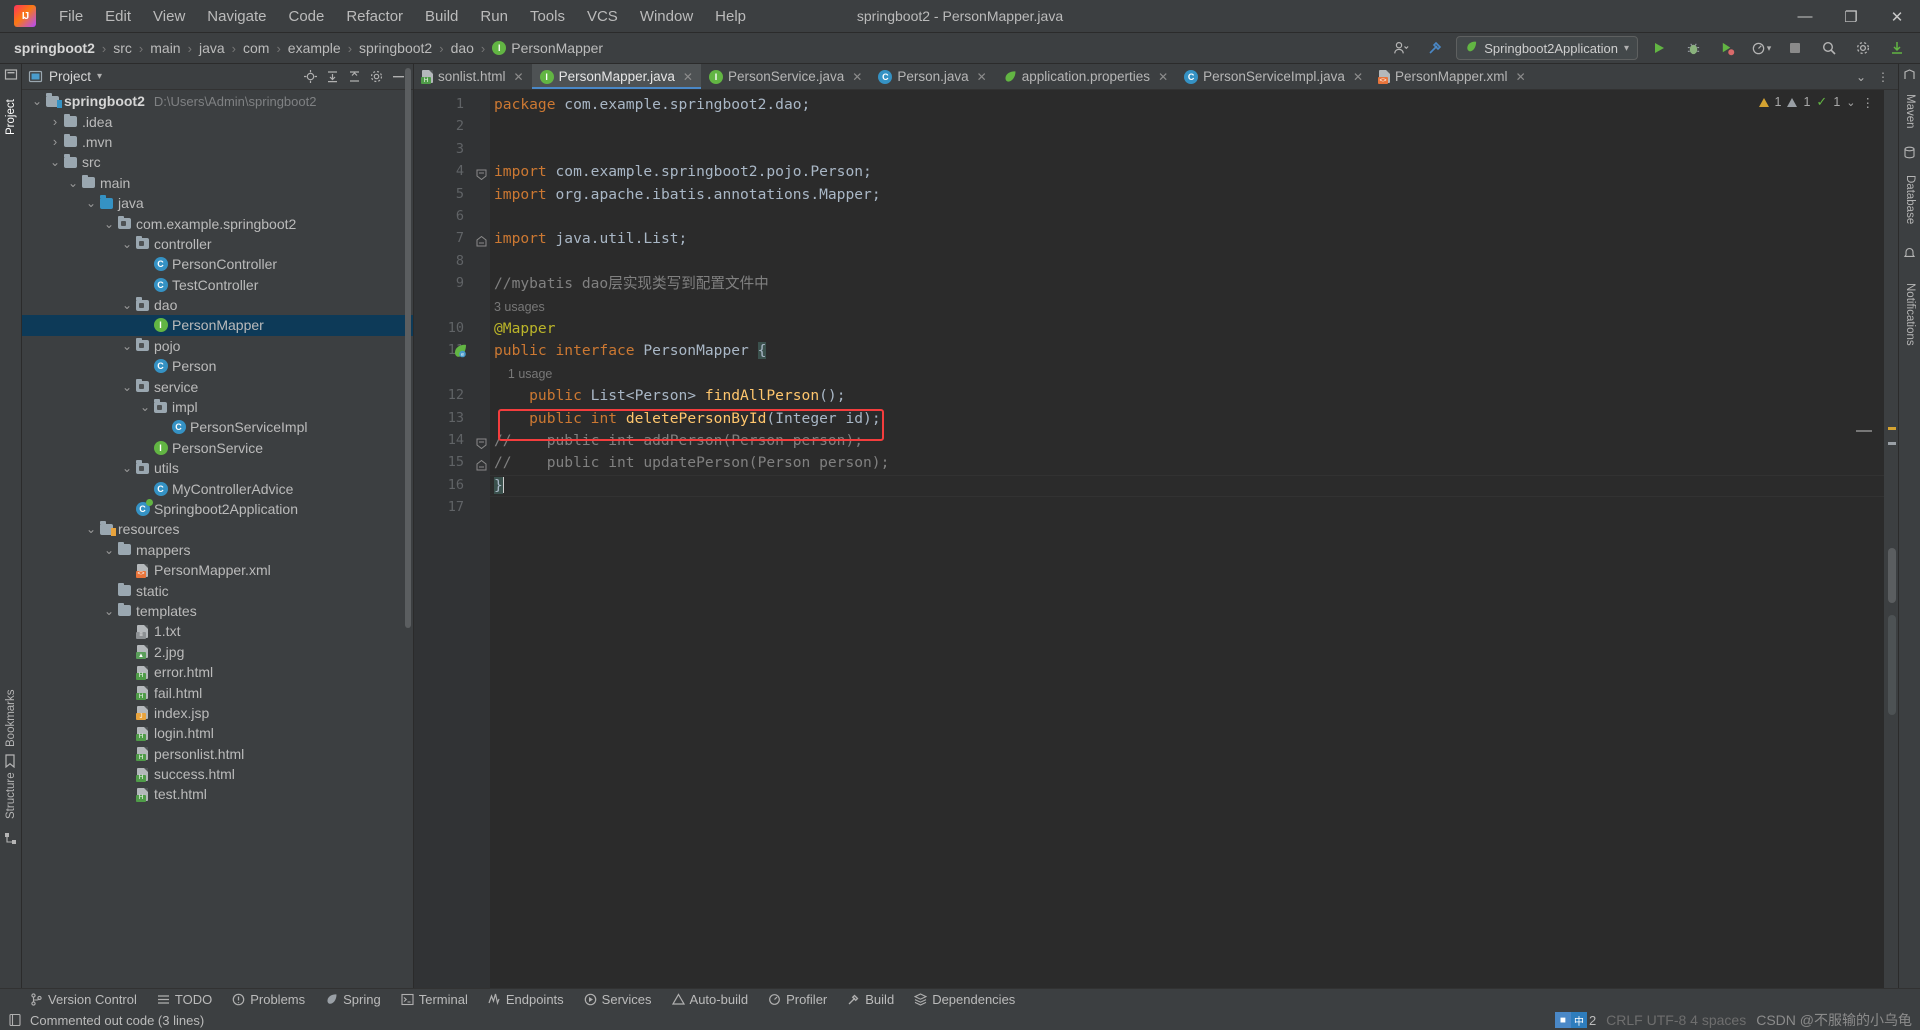  Describe the element at coordinates (217, 386) in the screenshot. I see `tree-node-service: ⌄ service` at that location.